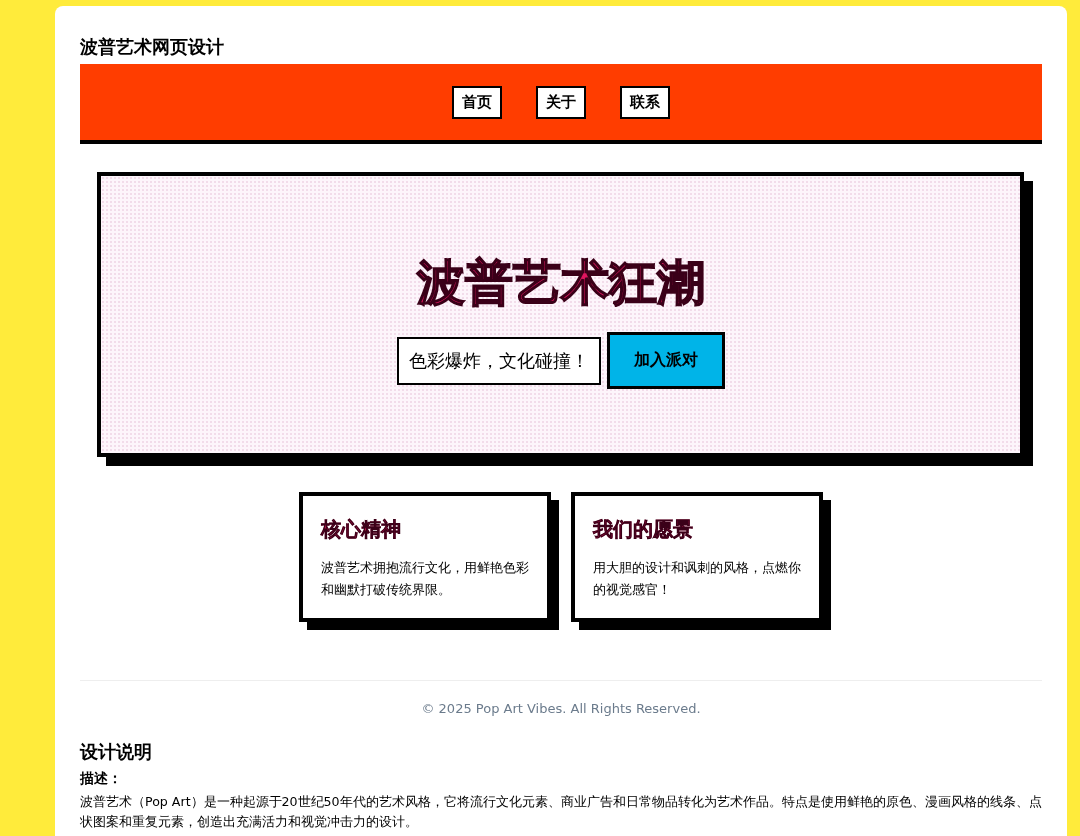 This screenshot has width=1080, height=836. Describe the element at coordinates (152, 47) in the screenshot. I see `page-title: 波普艺术网页设计` at that location.